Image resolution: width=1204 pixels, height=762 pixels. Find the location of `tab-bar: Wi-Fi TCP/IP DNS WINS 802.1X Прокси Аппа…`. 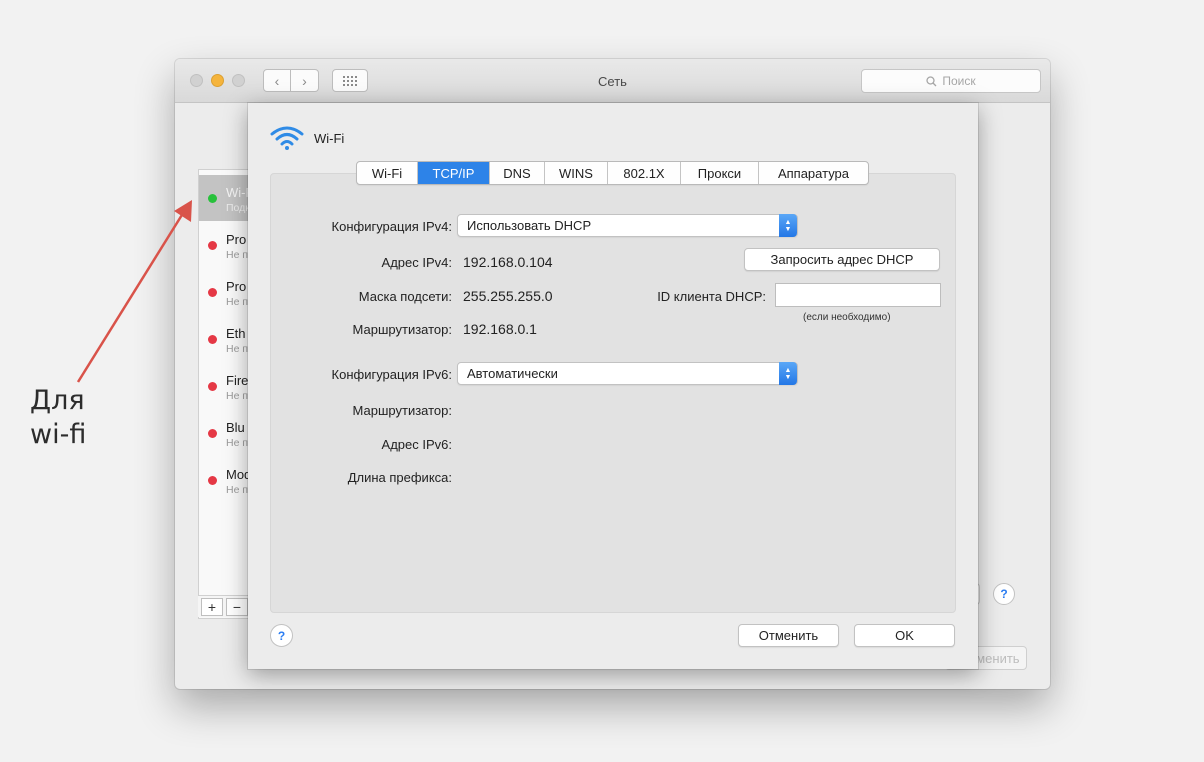

tab-bar: Wi-Fi TCP/IP DNS WINS 802.1X Прокси Аппа… is located at coordinates (612, 173).